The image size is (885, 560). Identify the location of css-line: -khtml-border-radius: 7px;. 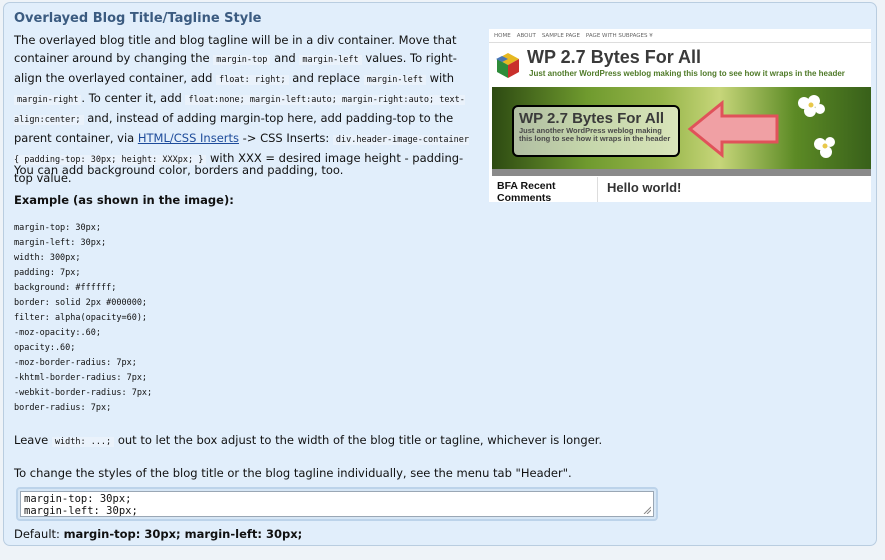
(81, 378).